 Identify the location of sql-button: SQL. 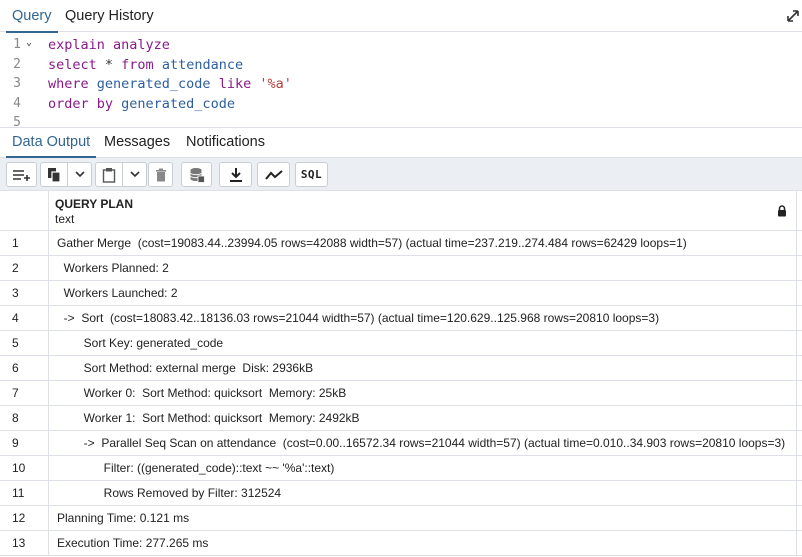
(311, 174).